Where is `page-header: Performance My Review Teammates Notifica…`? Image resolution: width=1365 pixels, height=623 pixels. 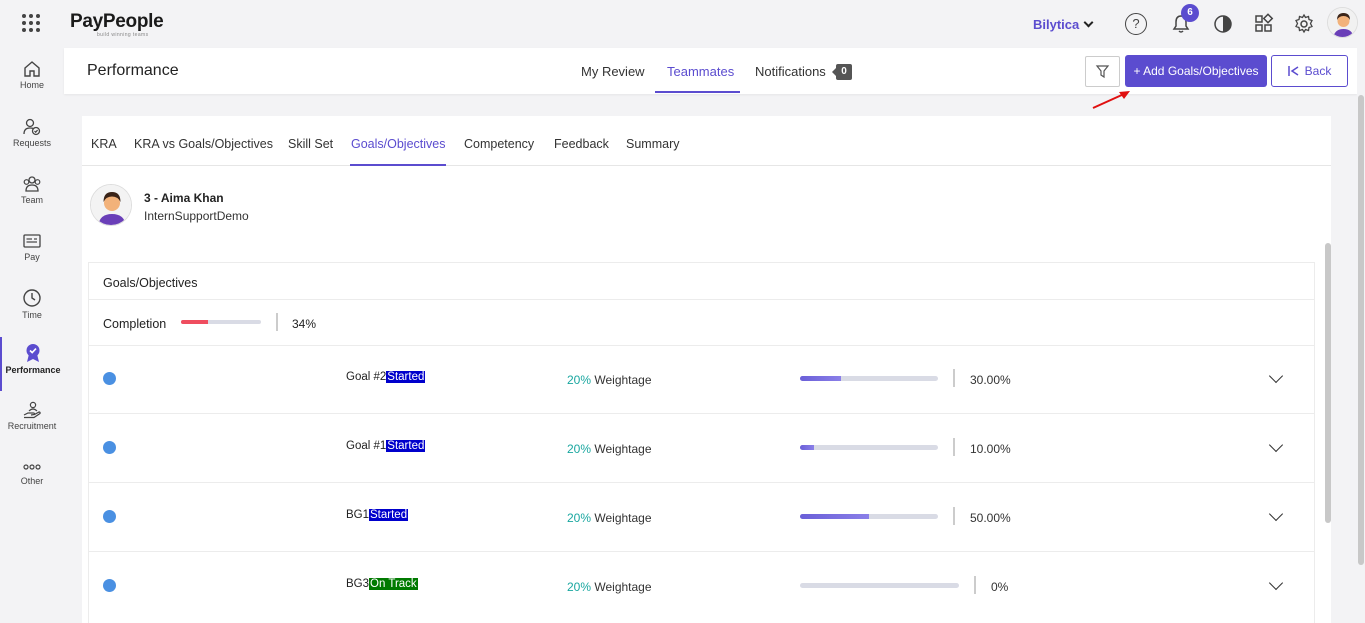 page-header: Performance My Review Teammates Notifica… is located at coordinates (710, 71).